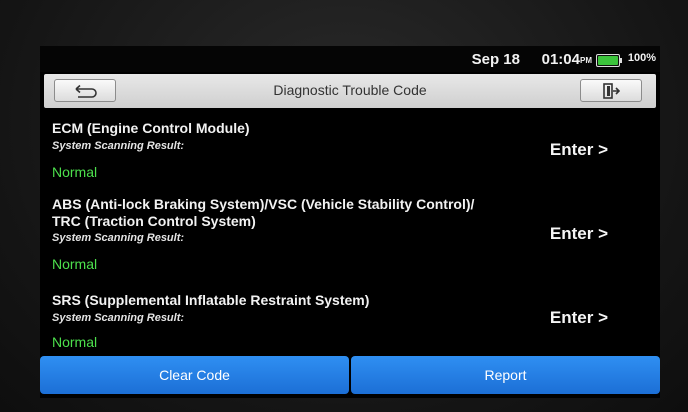  I want to click on status-bar: Sep 18 01:04 PM 100%, so click(350, 59).